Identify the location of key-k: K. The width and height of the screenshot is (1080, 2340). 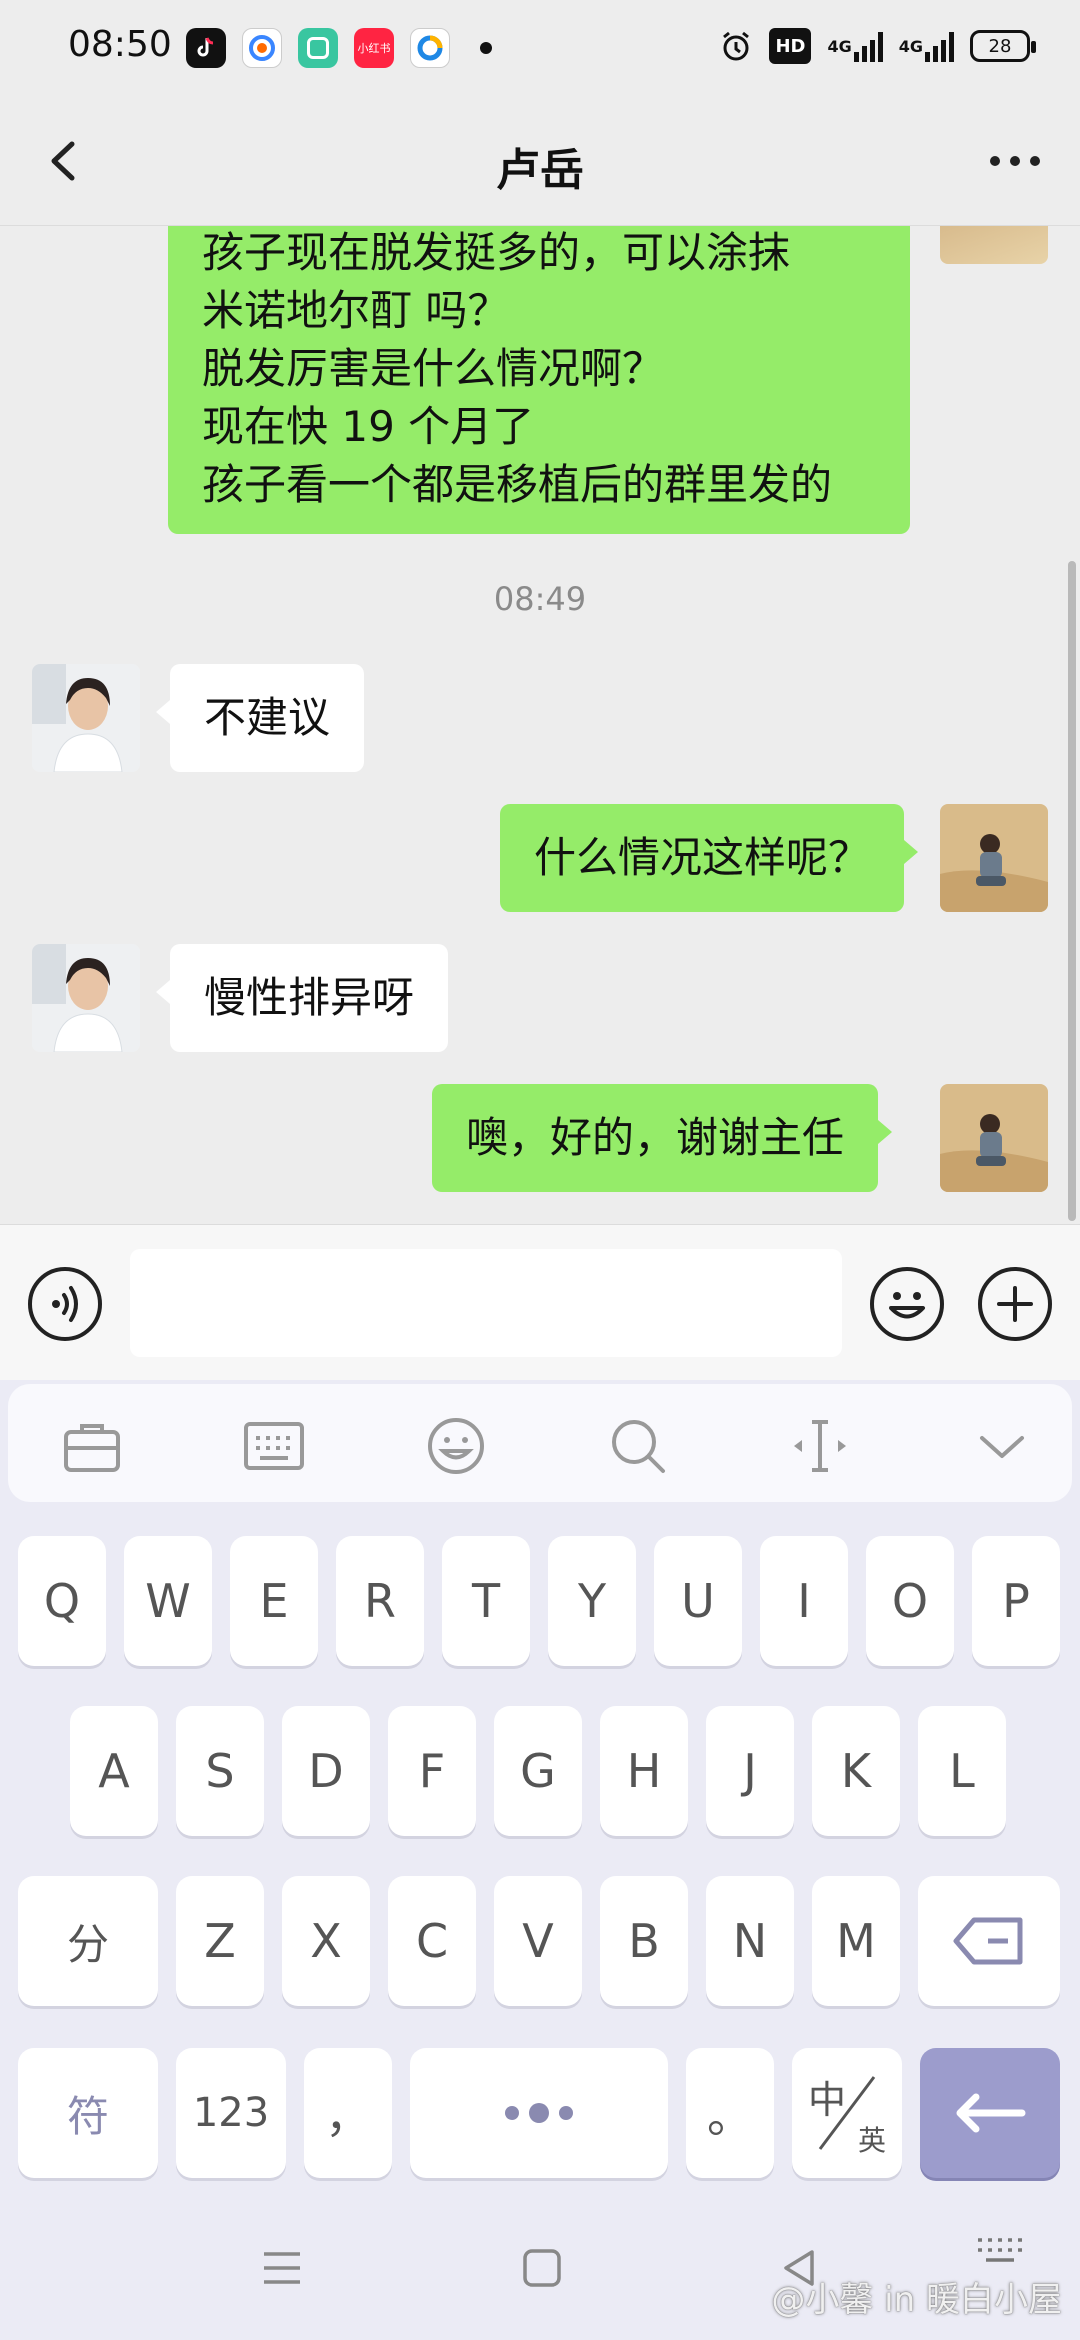
(856, 1771).